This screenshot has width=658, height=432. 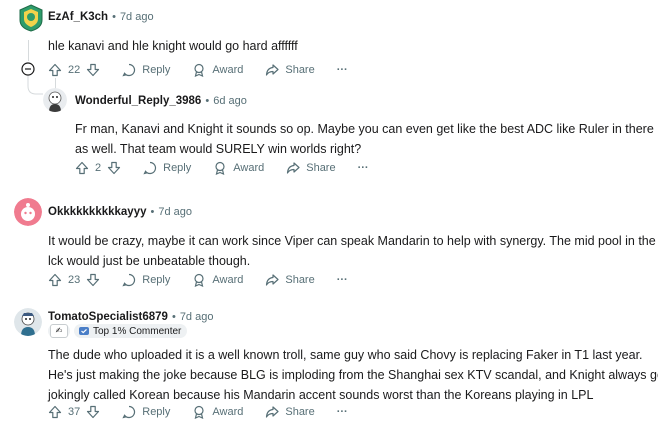 I want to click on flair-emoji-badge: ✍, so click(x=59, y=331).